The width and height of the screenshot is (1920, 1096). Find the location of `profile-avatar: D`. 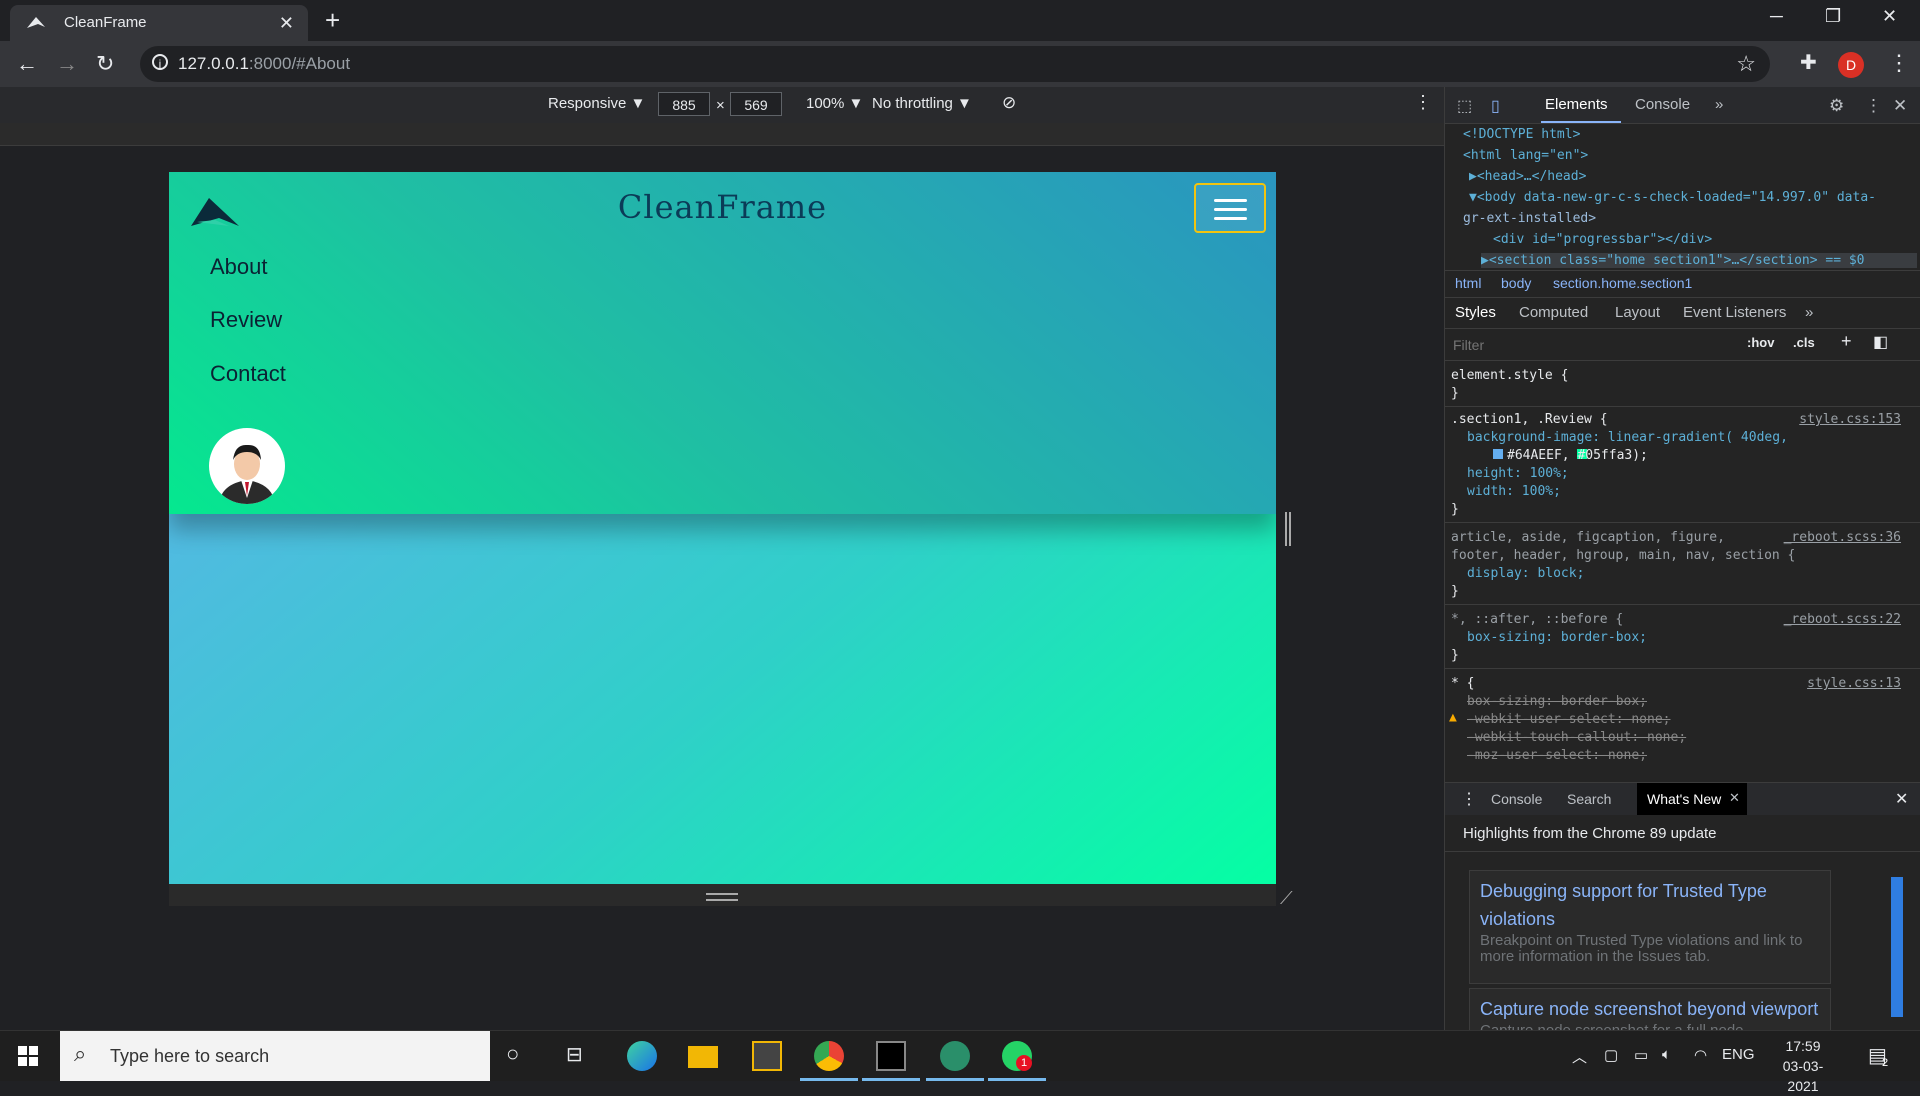

profile-avatar: D is located at coordinates (1851, 65).